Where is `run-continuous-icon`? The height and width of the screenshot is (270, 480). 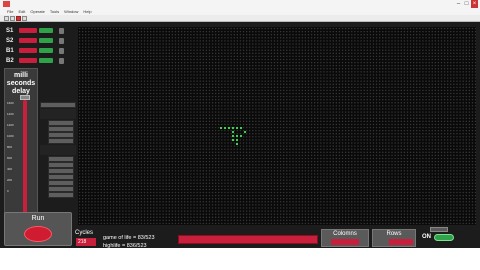
run-continuous-icon is located at coordinates (12, 18).